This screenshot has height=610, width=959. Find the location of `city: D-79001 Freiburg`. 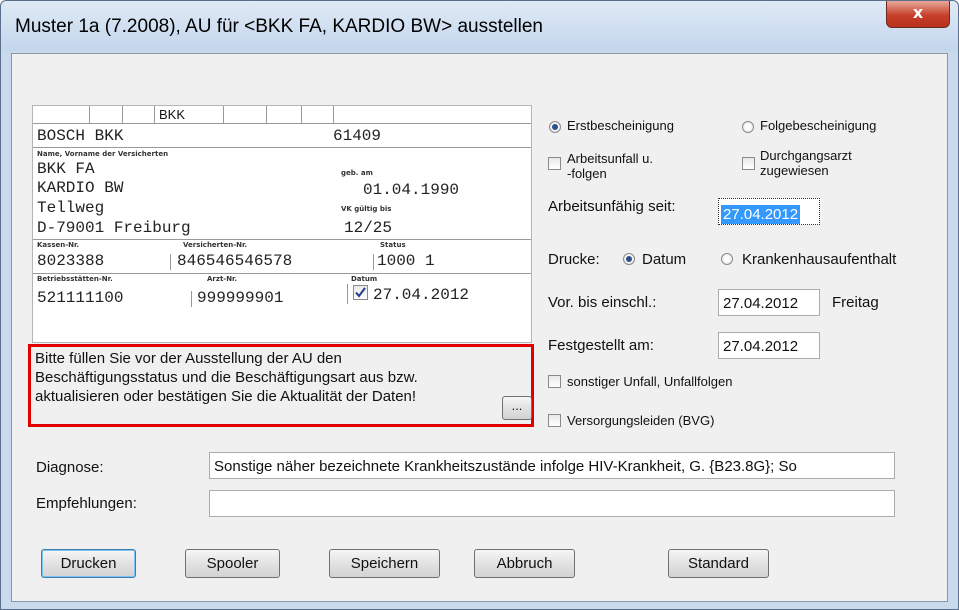

city: D-79001 Freiburg is located at coordinates (114, 228).